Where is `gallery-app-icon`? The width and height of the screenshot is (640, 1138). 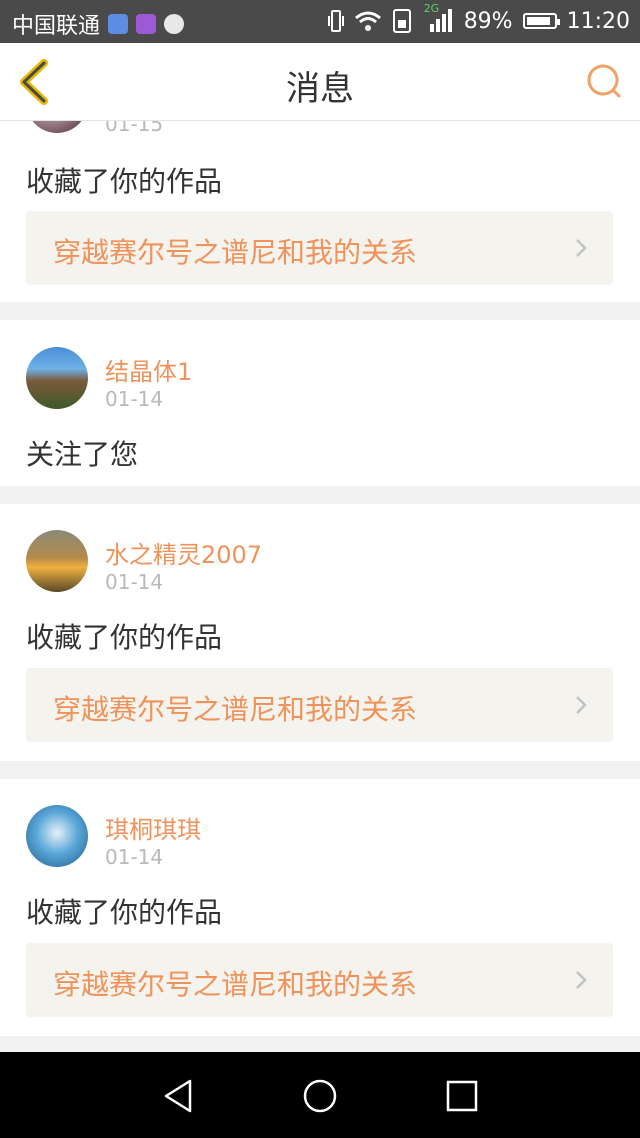
gallery-app-icon is located at coordinates (146, 24).